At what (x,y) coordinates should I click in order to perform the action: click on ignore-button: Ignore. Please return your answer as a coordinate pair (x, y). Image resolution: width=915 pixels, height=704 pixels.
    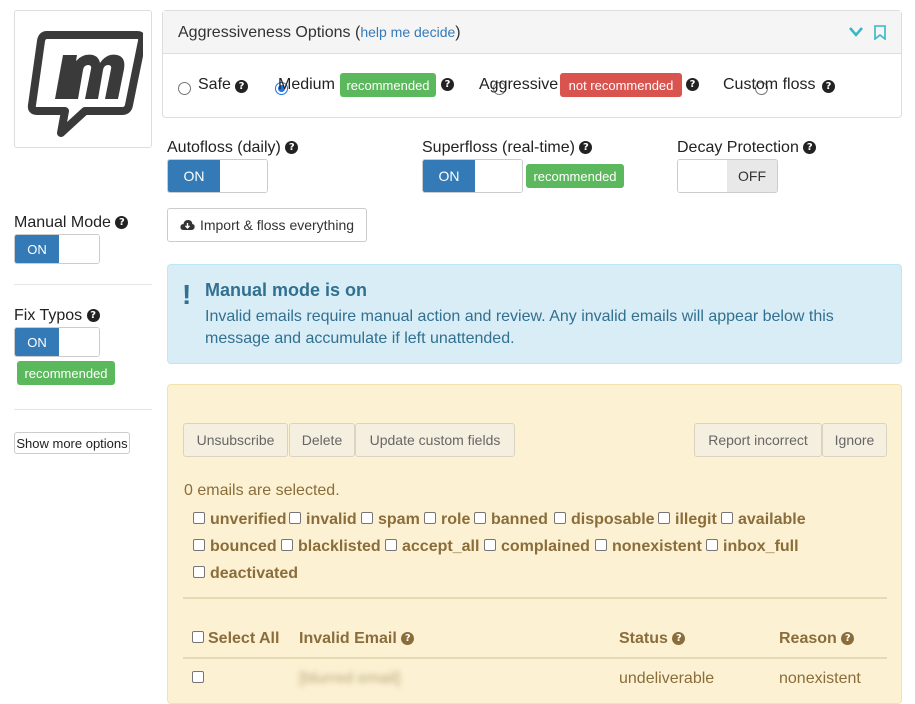
    Looking at the image, I should click on (854, 440).